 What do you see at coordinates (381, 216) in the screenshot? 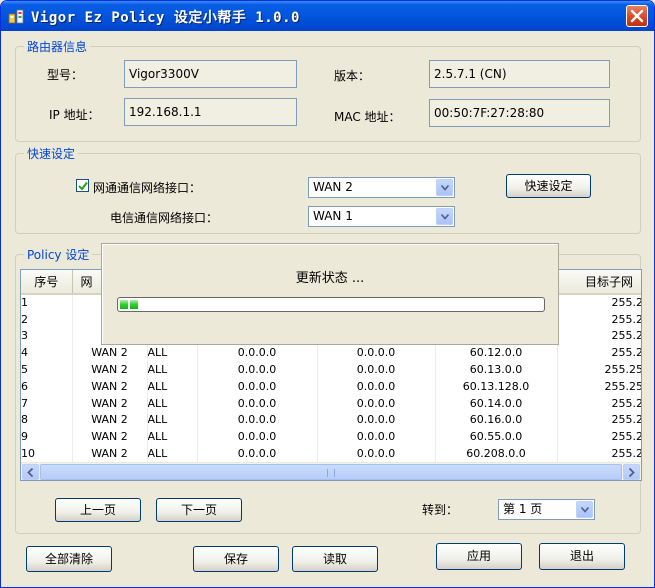
I see `telecom-interface-select: WAN 1` at bounding box center [381, 216].